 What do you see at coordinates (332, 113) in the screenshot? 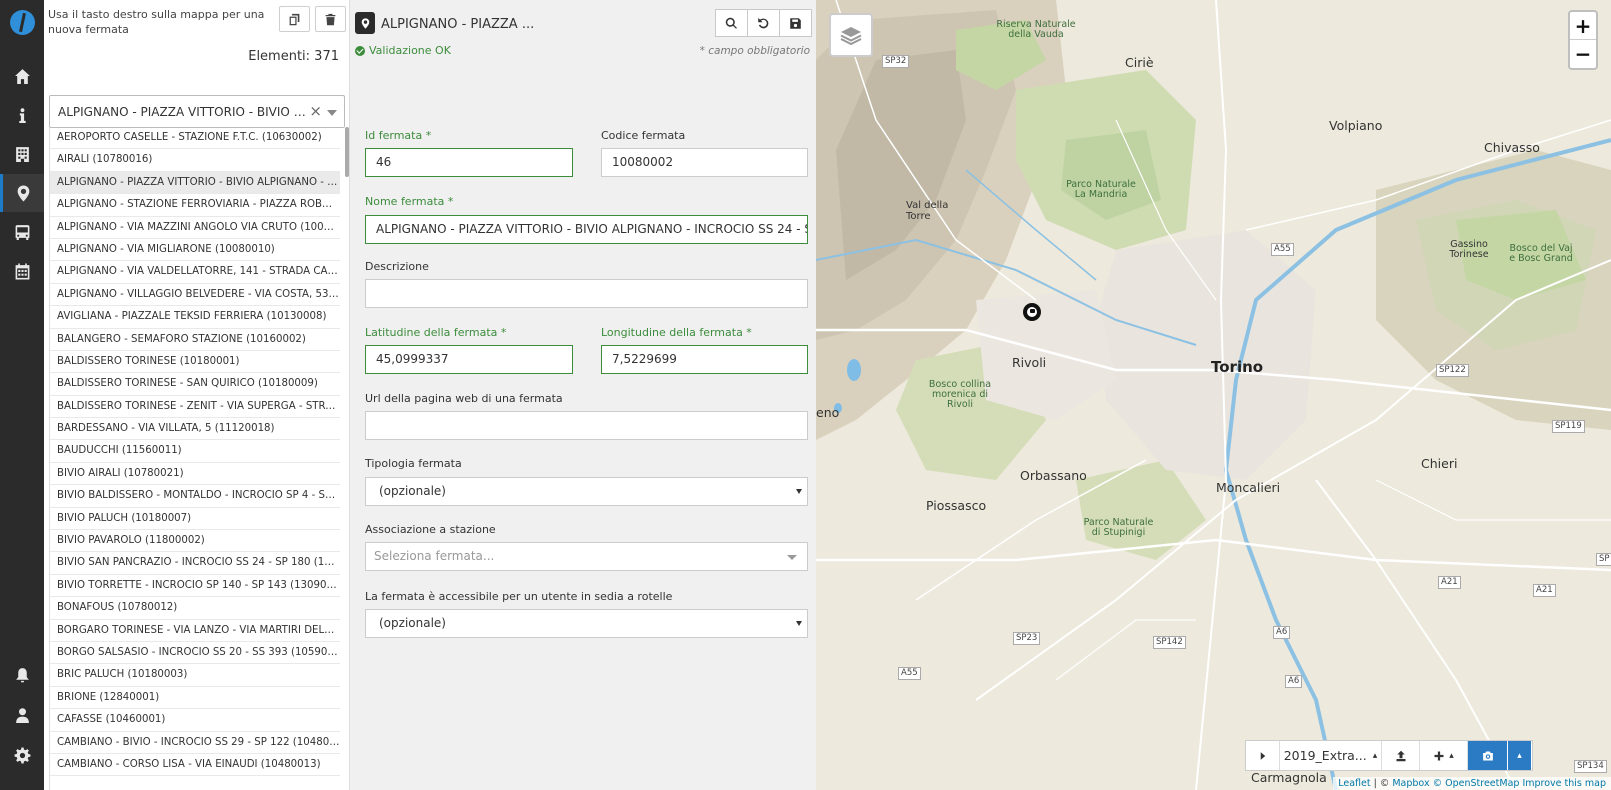
I see `chevron-down-icon` at bounding box center [332, 113].